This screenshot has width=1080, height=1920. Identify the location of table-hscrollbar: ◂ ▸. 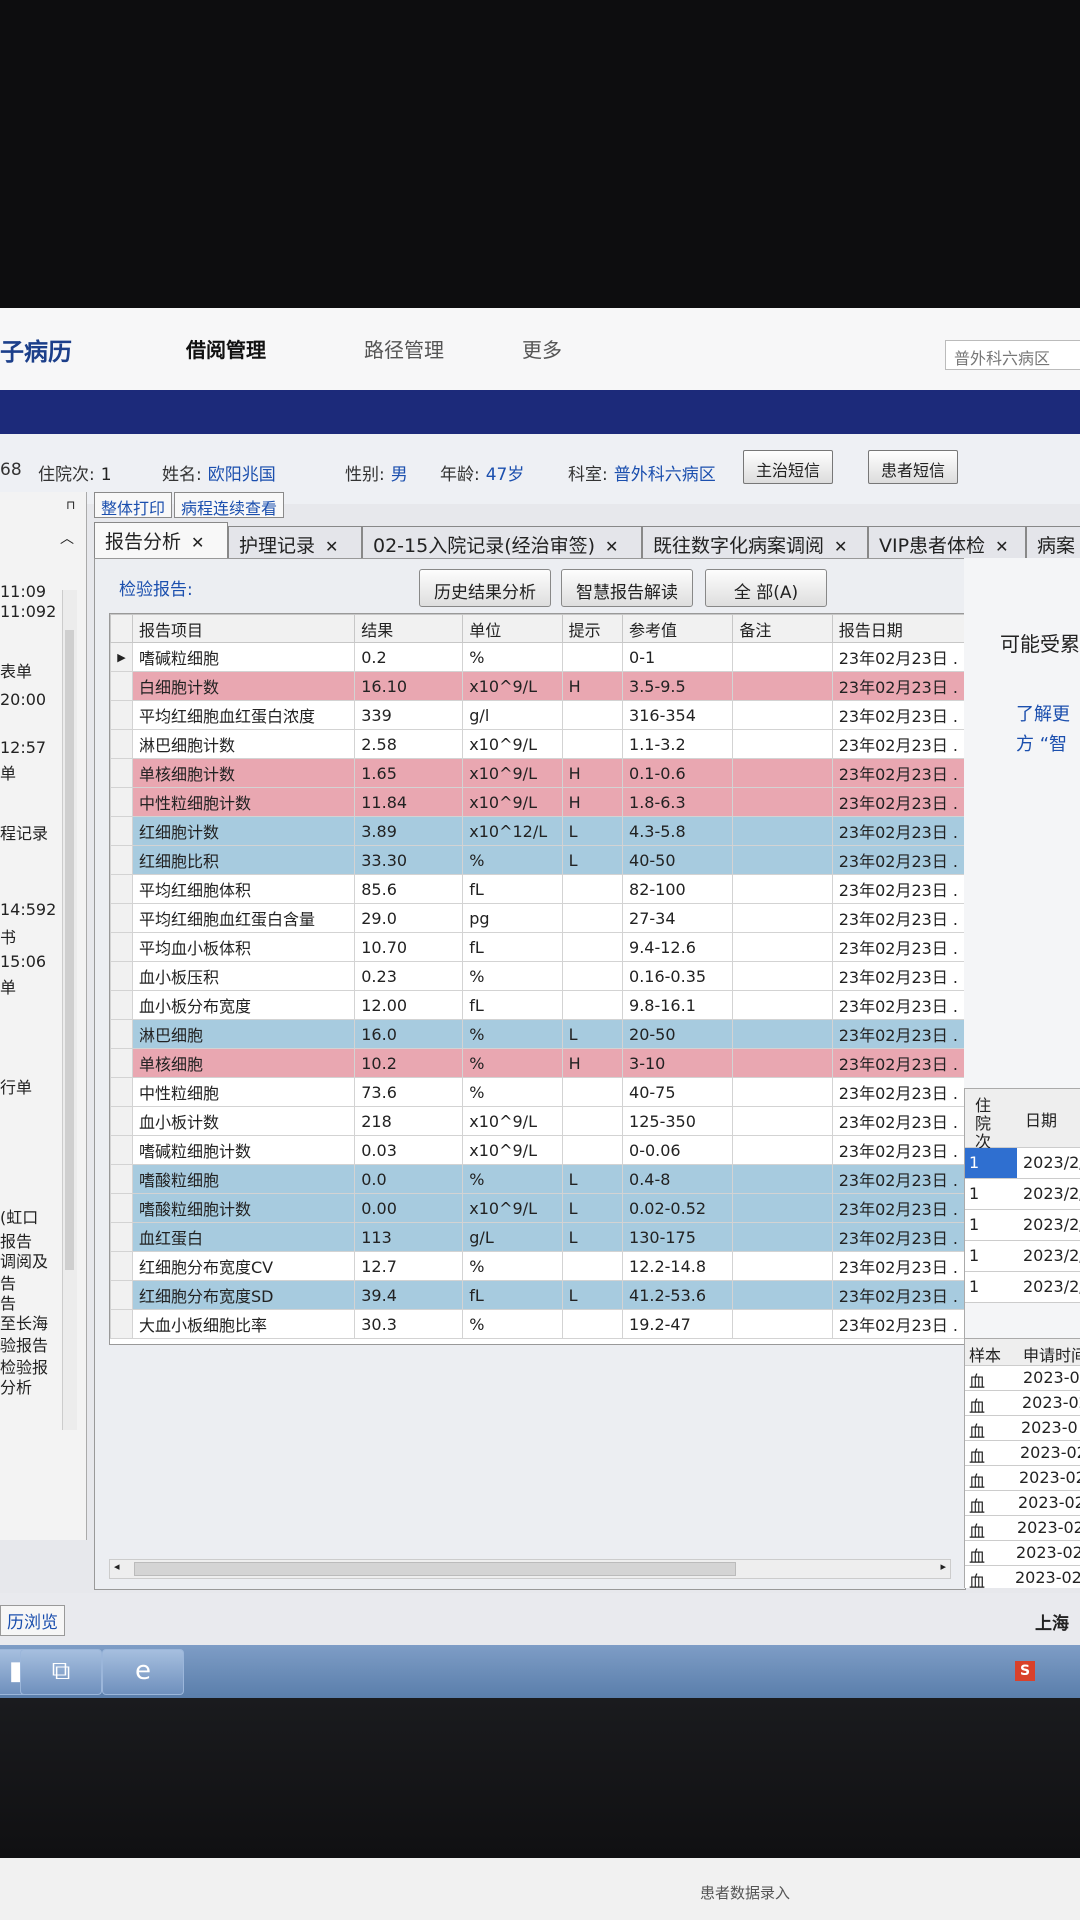
(530, 1569).